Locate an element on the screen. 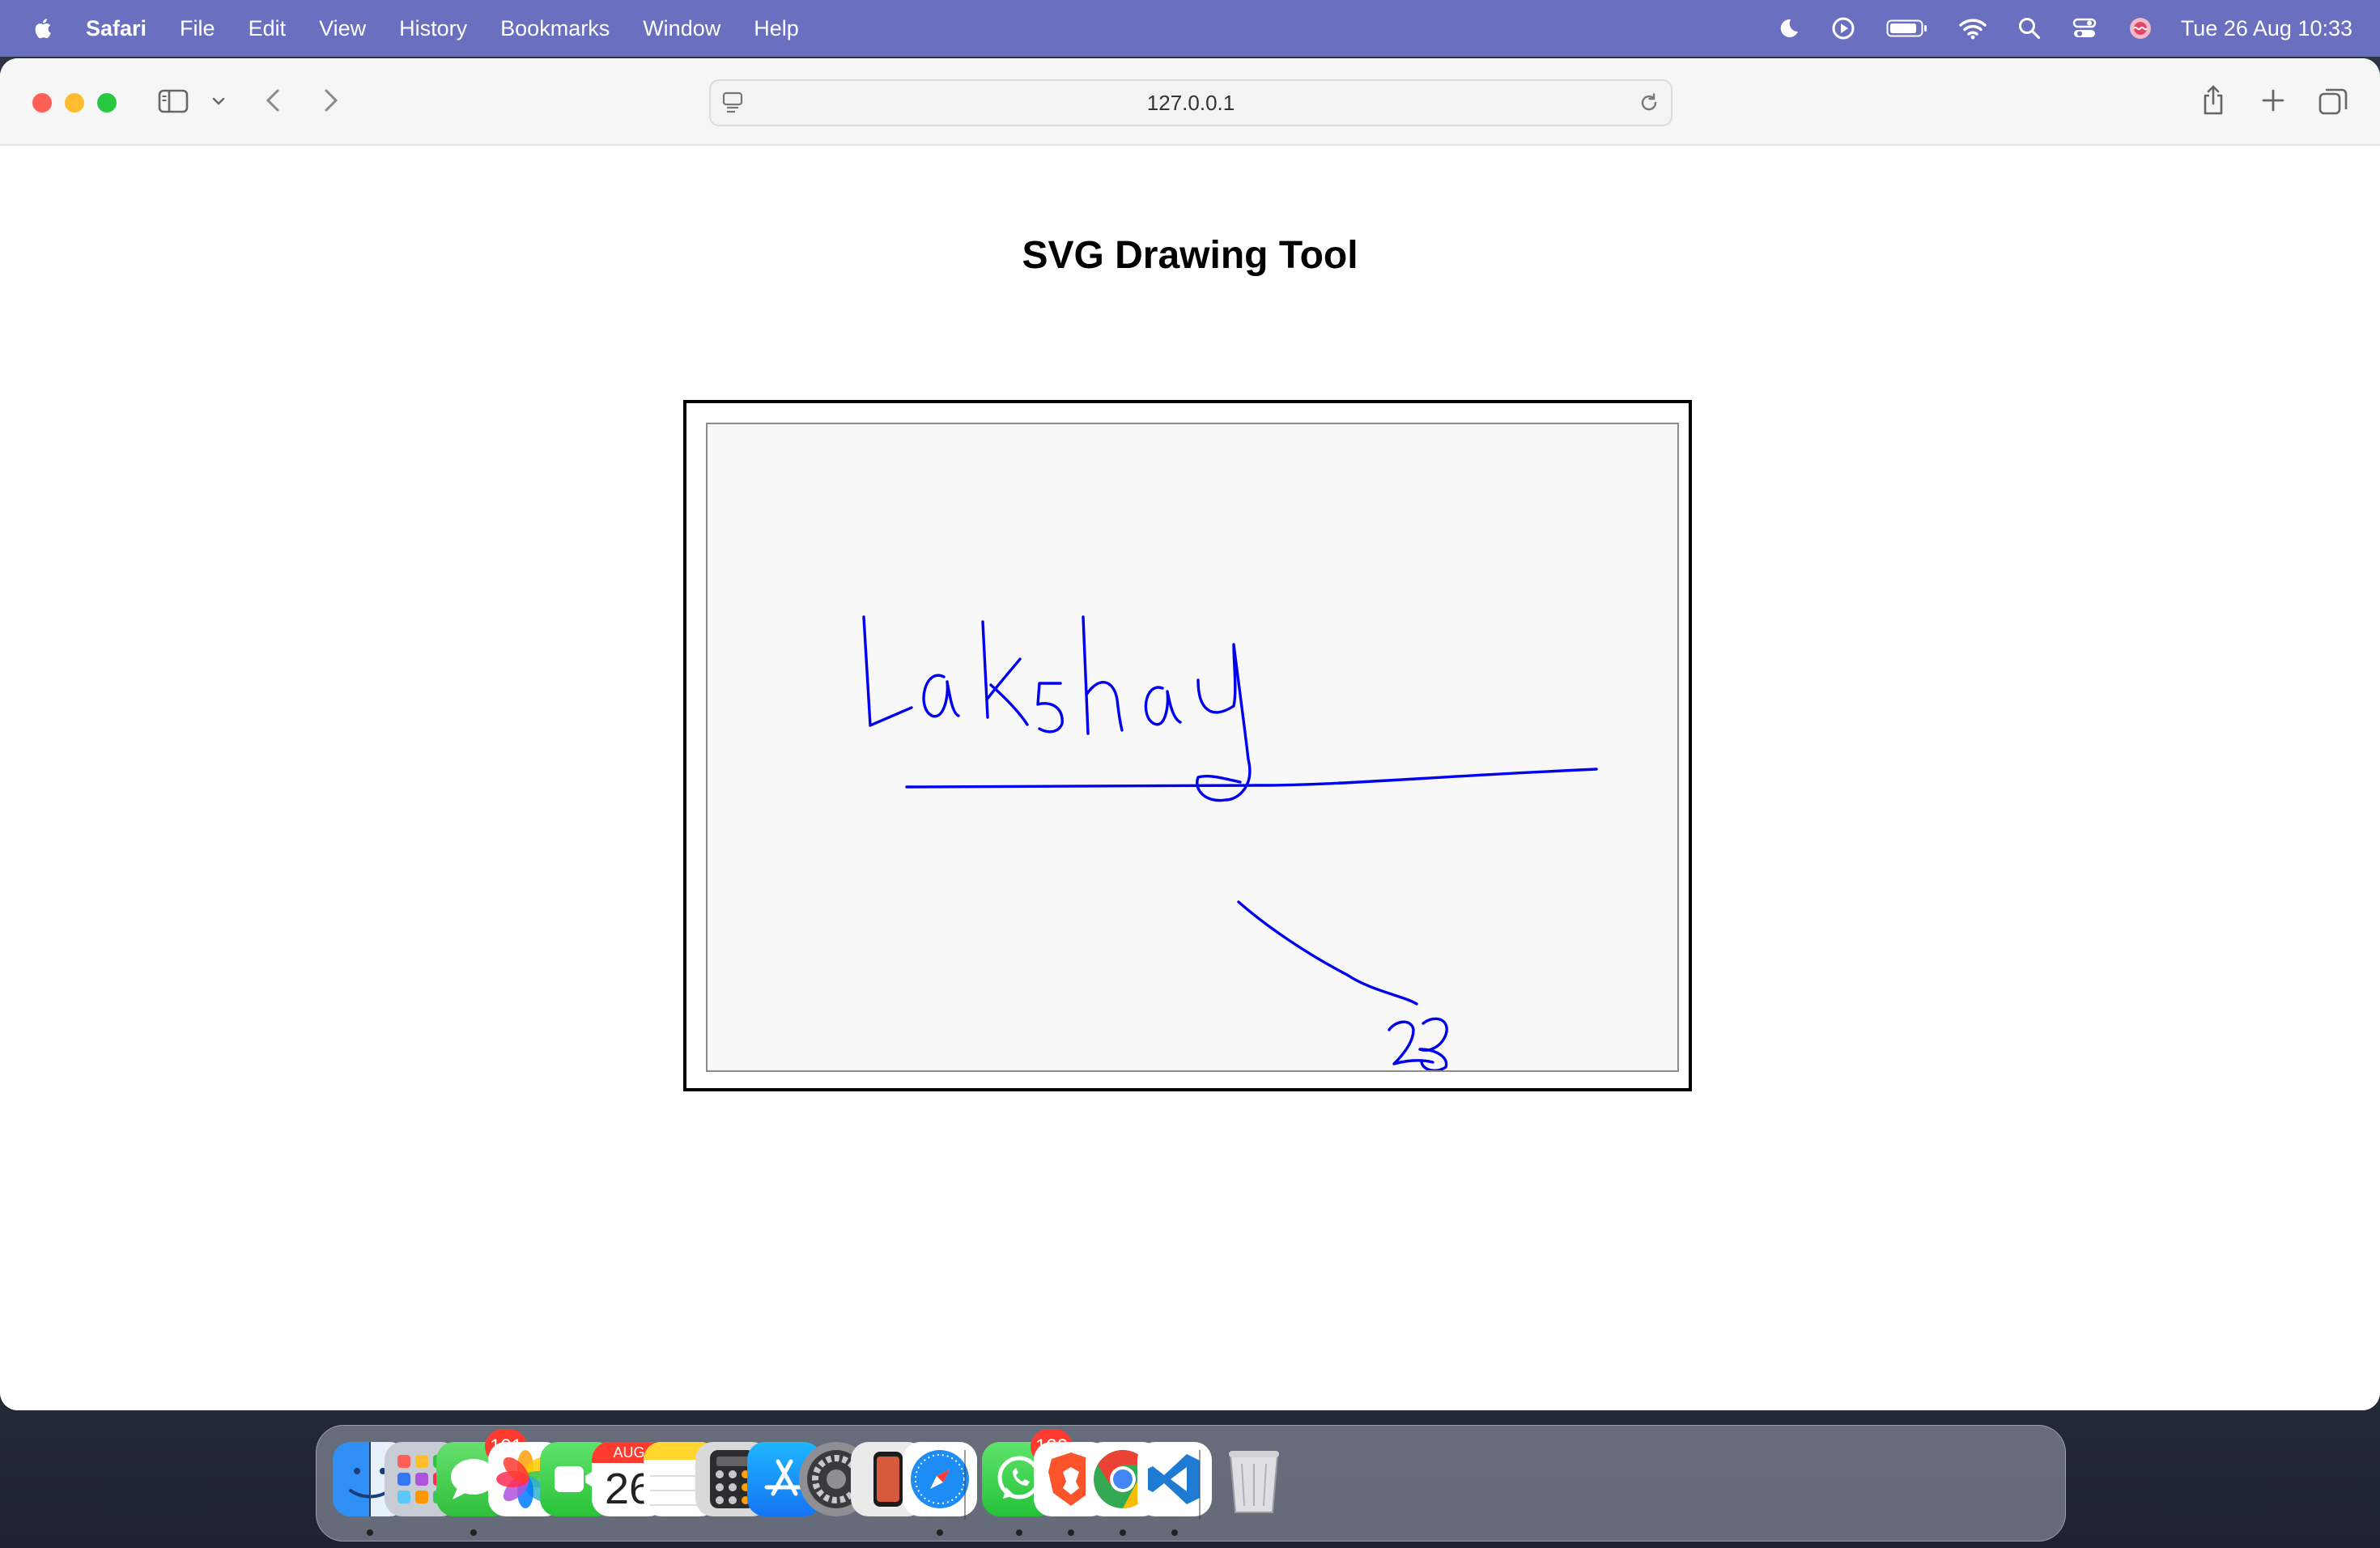  safari-running-dot is located at coordinates (940, 1532).